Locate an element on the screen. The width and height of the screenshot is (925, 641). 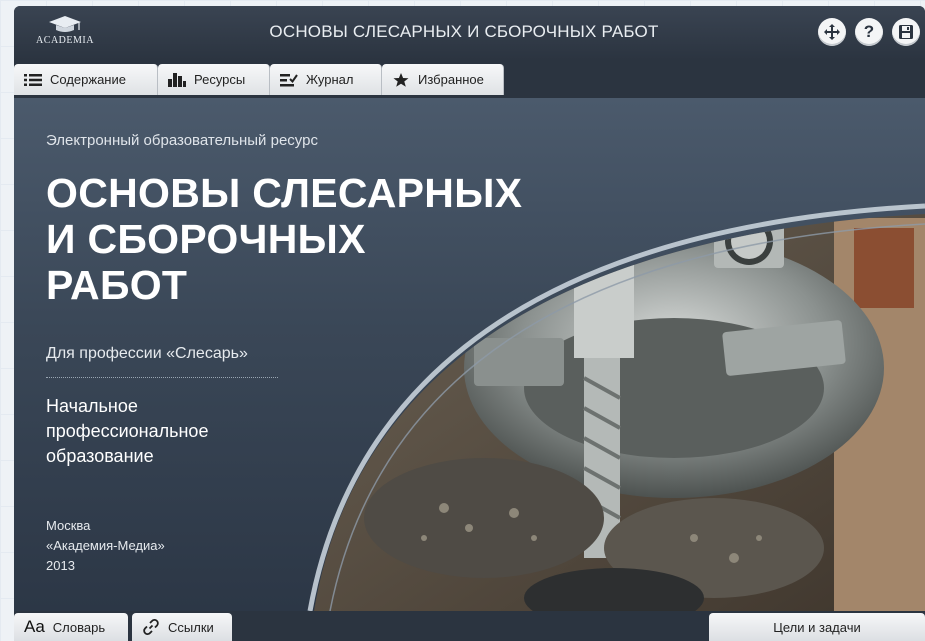
tab-resources: Ресурсы is located at coordinates (214, 79).